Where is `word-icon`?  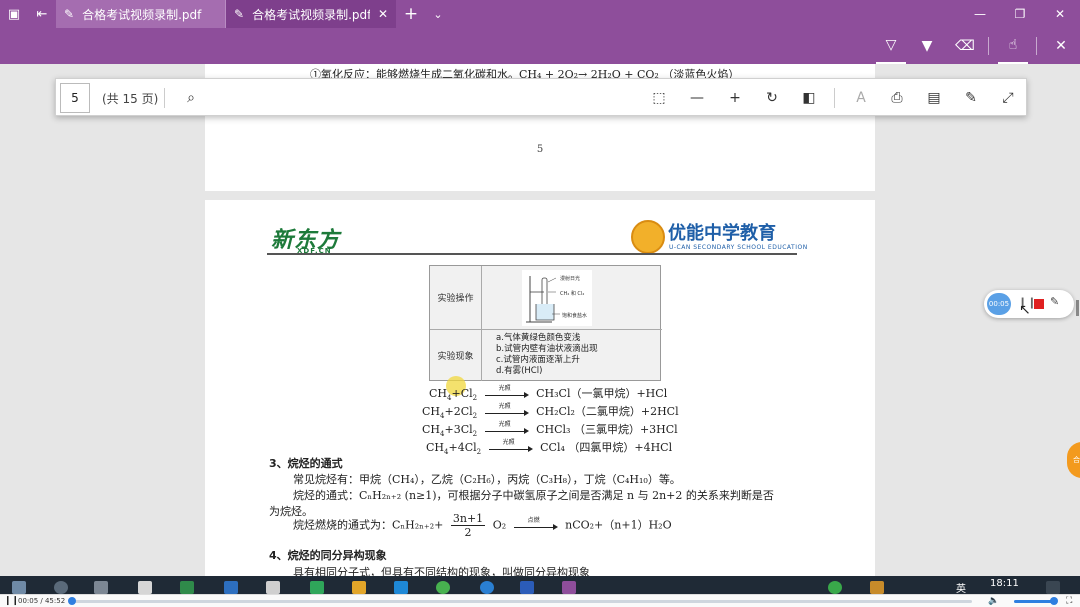
word-icon is located at coordinates (527, 587).